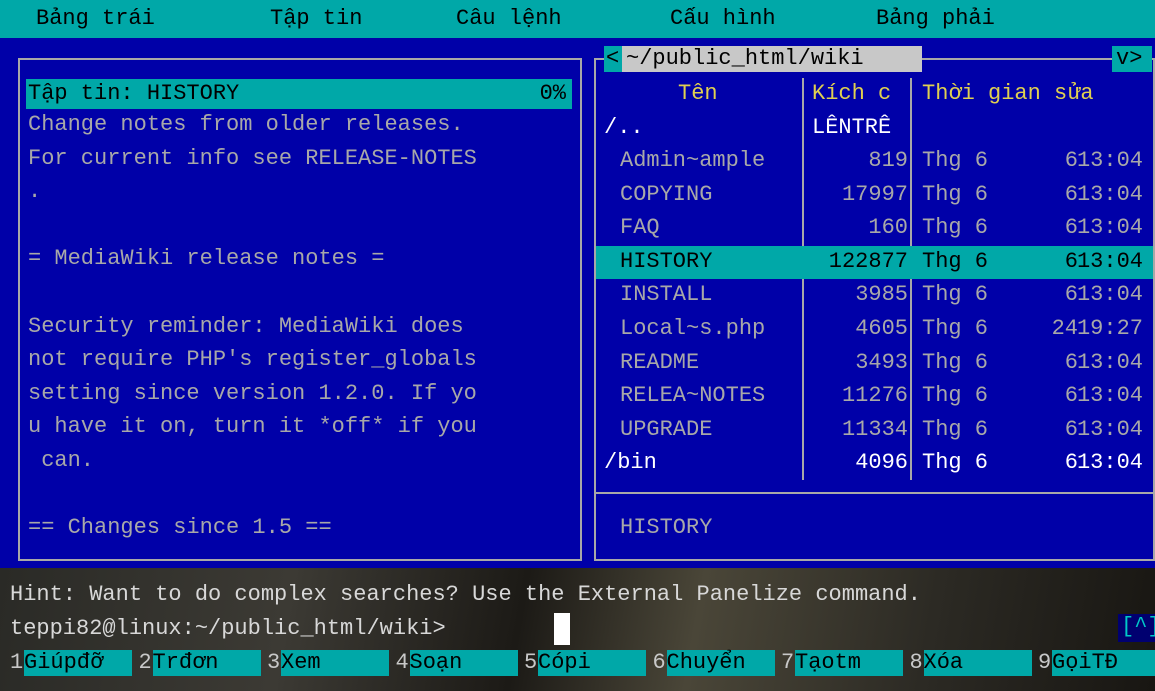  I want to click on file-time: 19:27, so click(1109, 328).